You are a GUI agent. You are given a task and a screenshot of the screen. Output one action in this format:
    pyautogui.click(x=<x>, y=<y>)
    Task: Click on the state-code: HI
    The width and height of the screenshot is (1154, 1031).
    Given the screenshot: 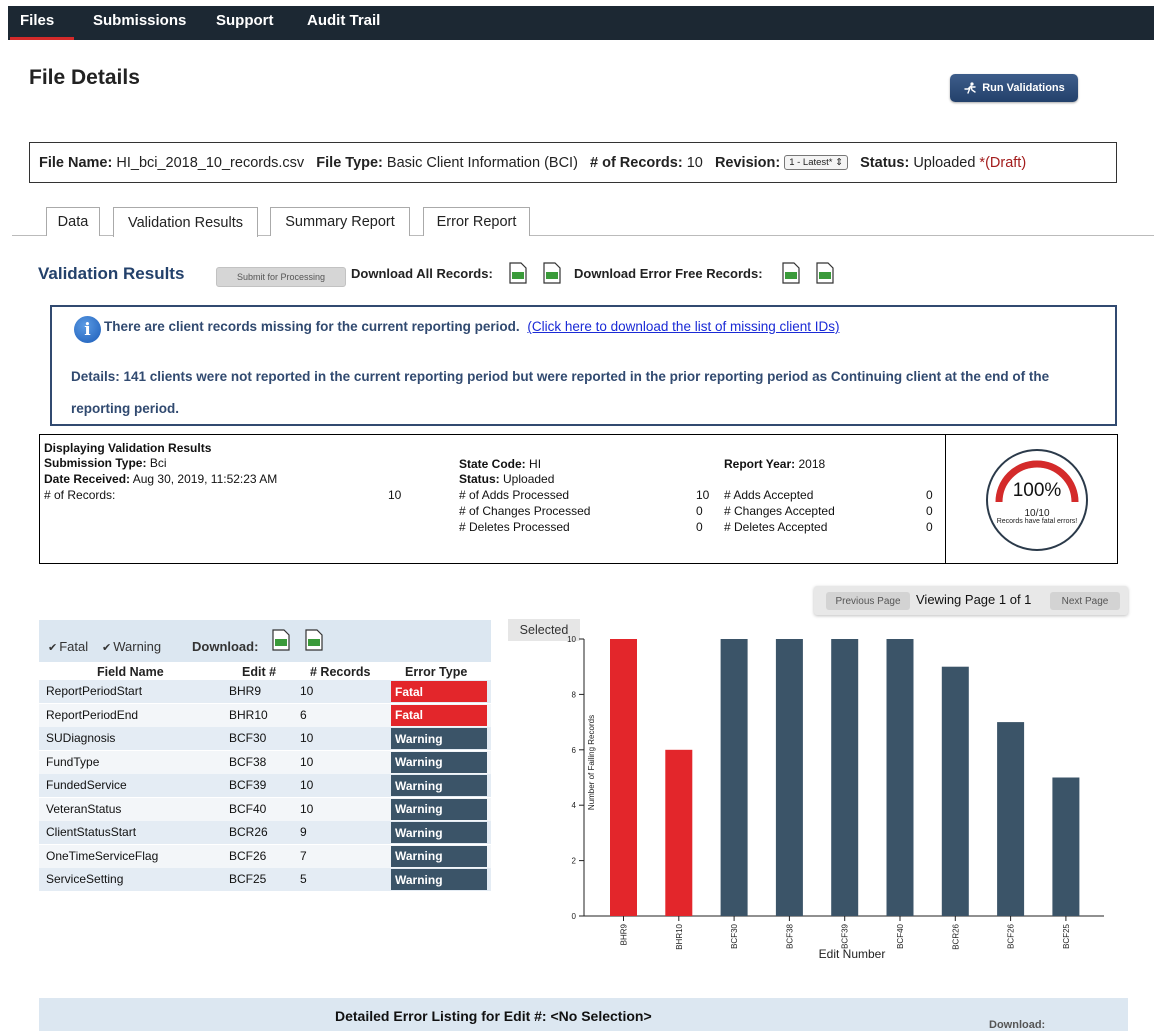 What is the action you would take?
    pyautogui.click(x=535, y=464)
    